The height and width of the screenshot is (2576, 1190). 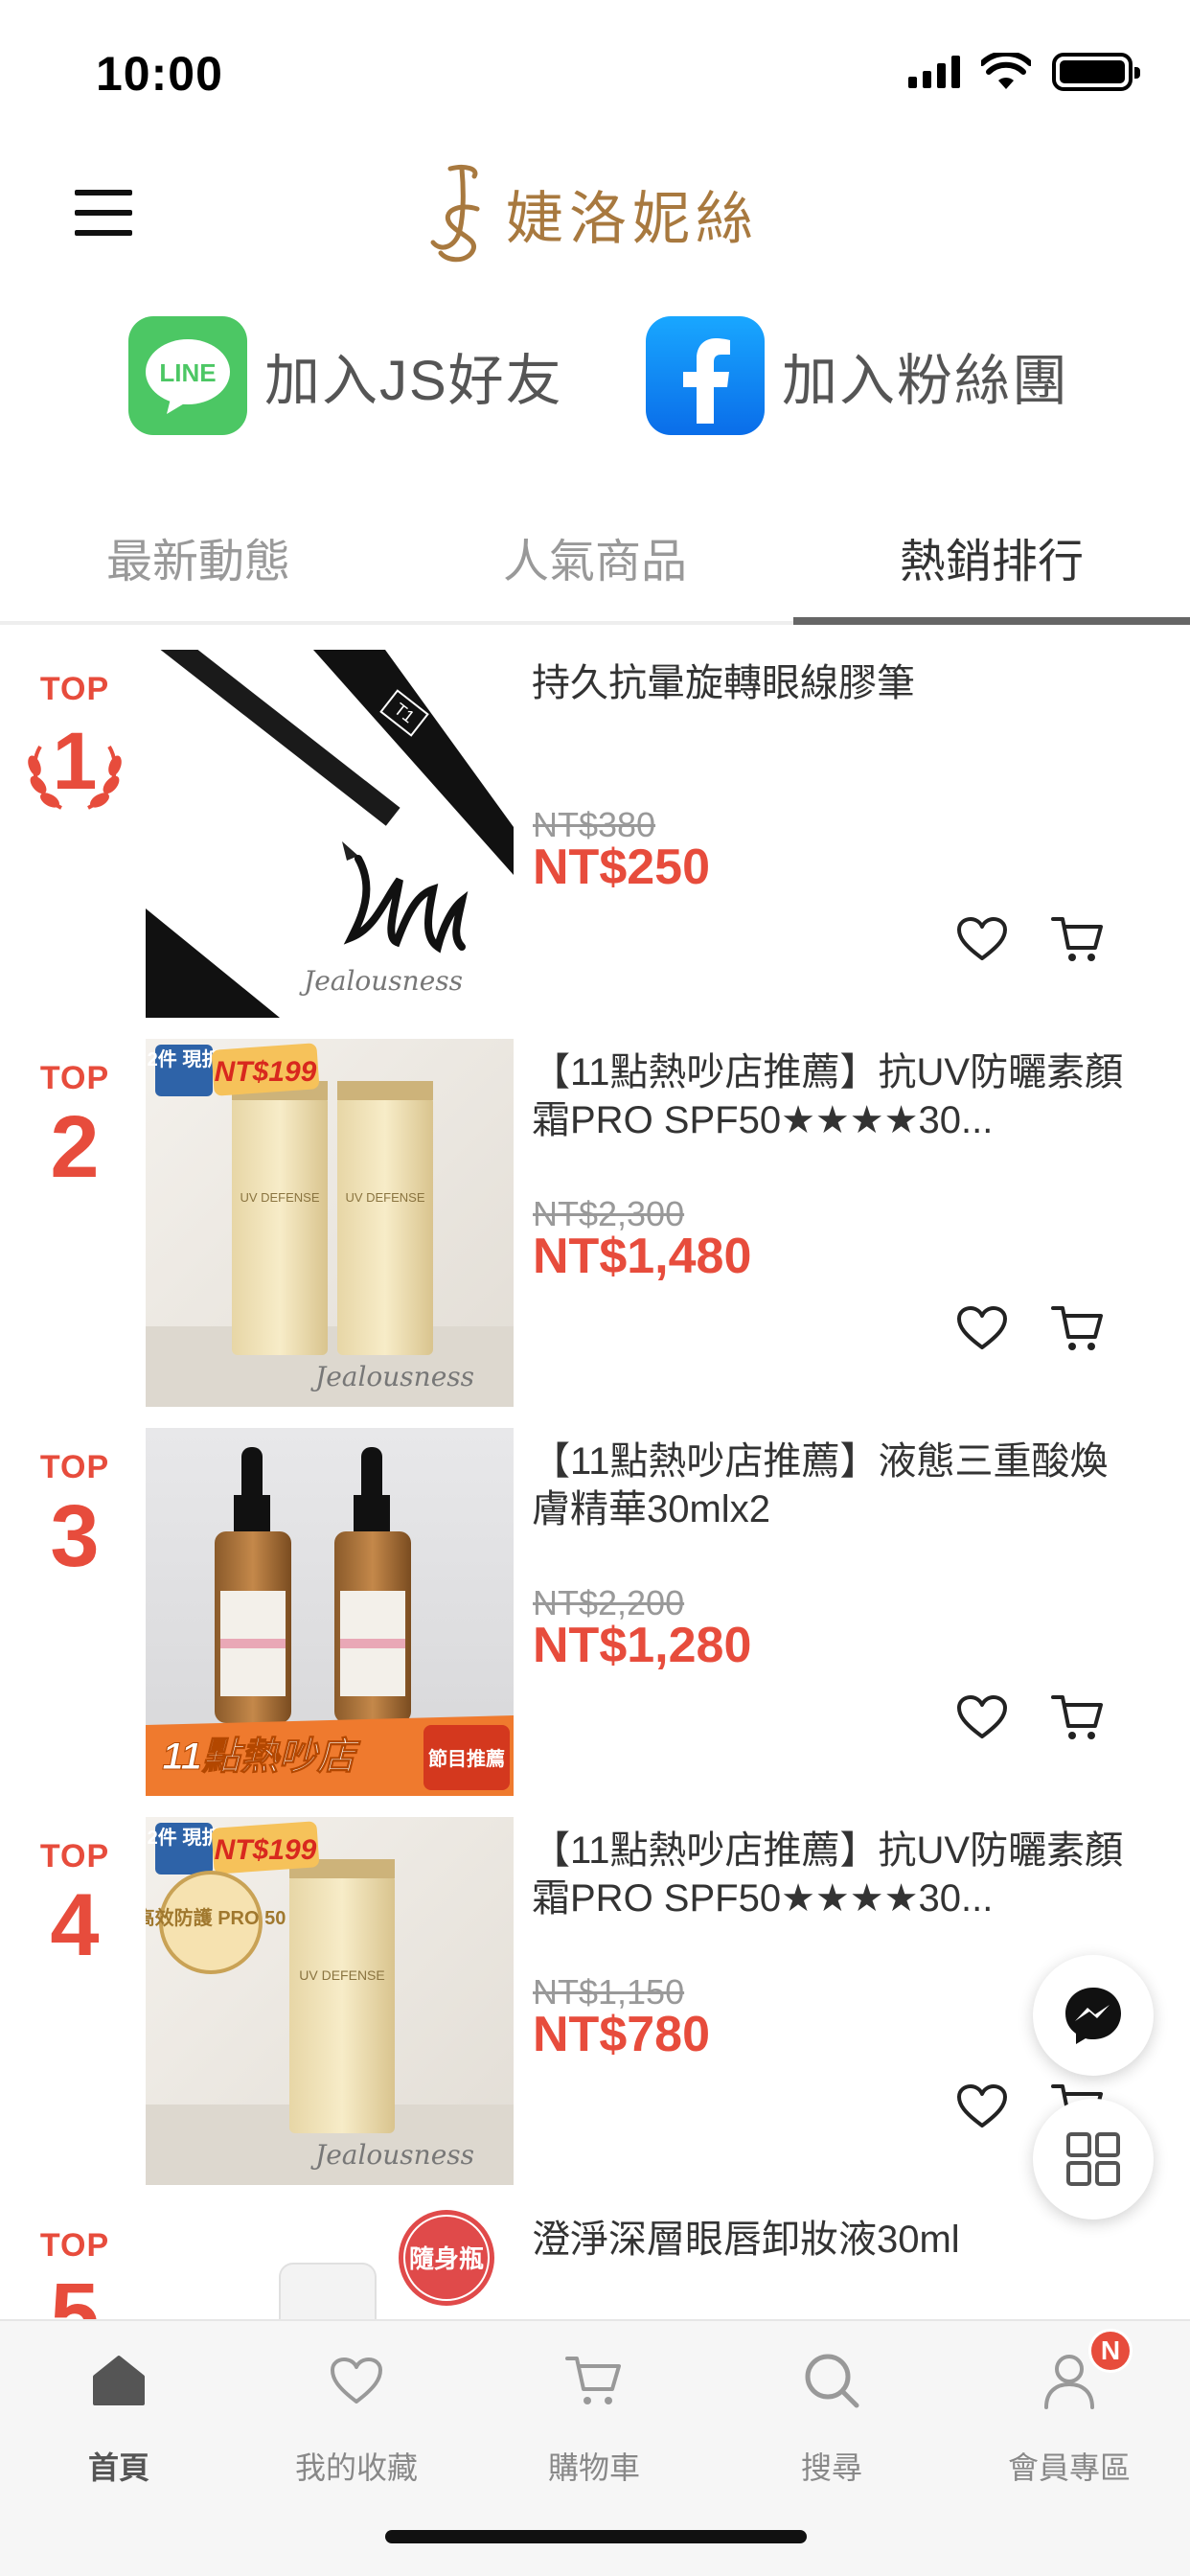 What do you see at coordinates (1110, 2351) in the screenshot?
I see `notification-badge: N` at bounding box center [1110, 2351].